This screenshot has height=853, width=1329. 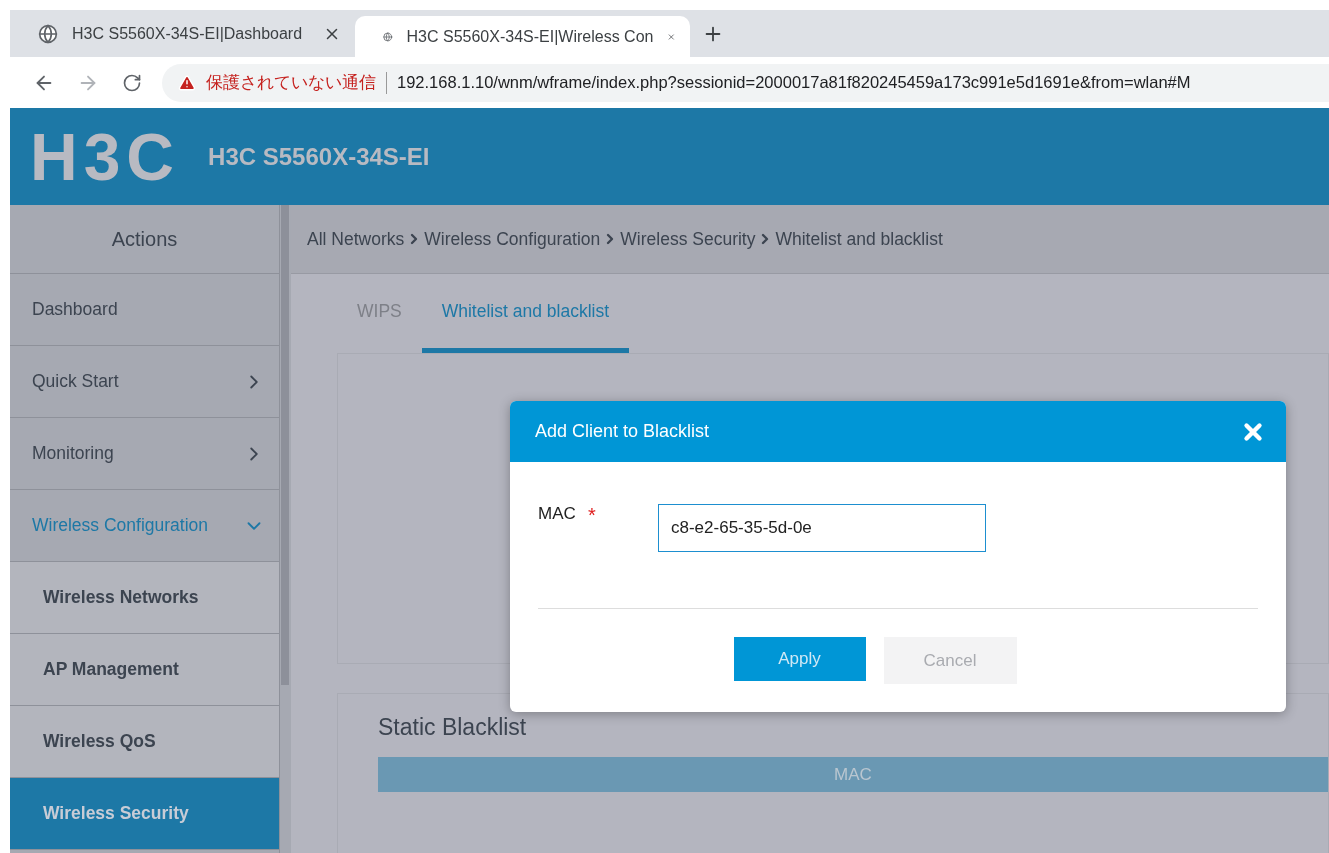 What do you see at coordinates (319, 156) in the screenshot?
I see `product-name: H3C S5560X-34S-EI` at bounding box center [319, 156].